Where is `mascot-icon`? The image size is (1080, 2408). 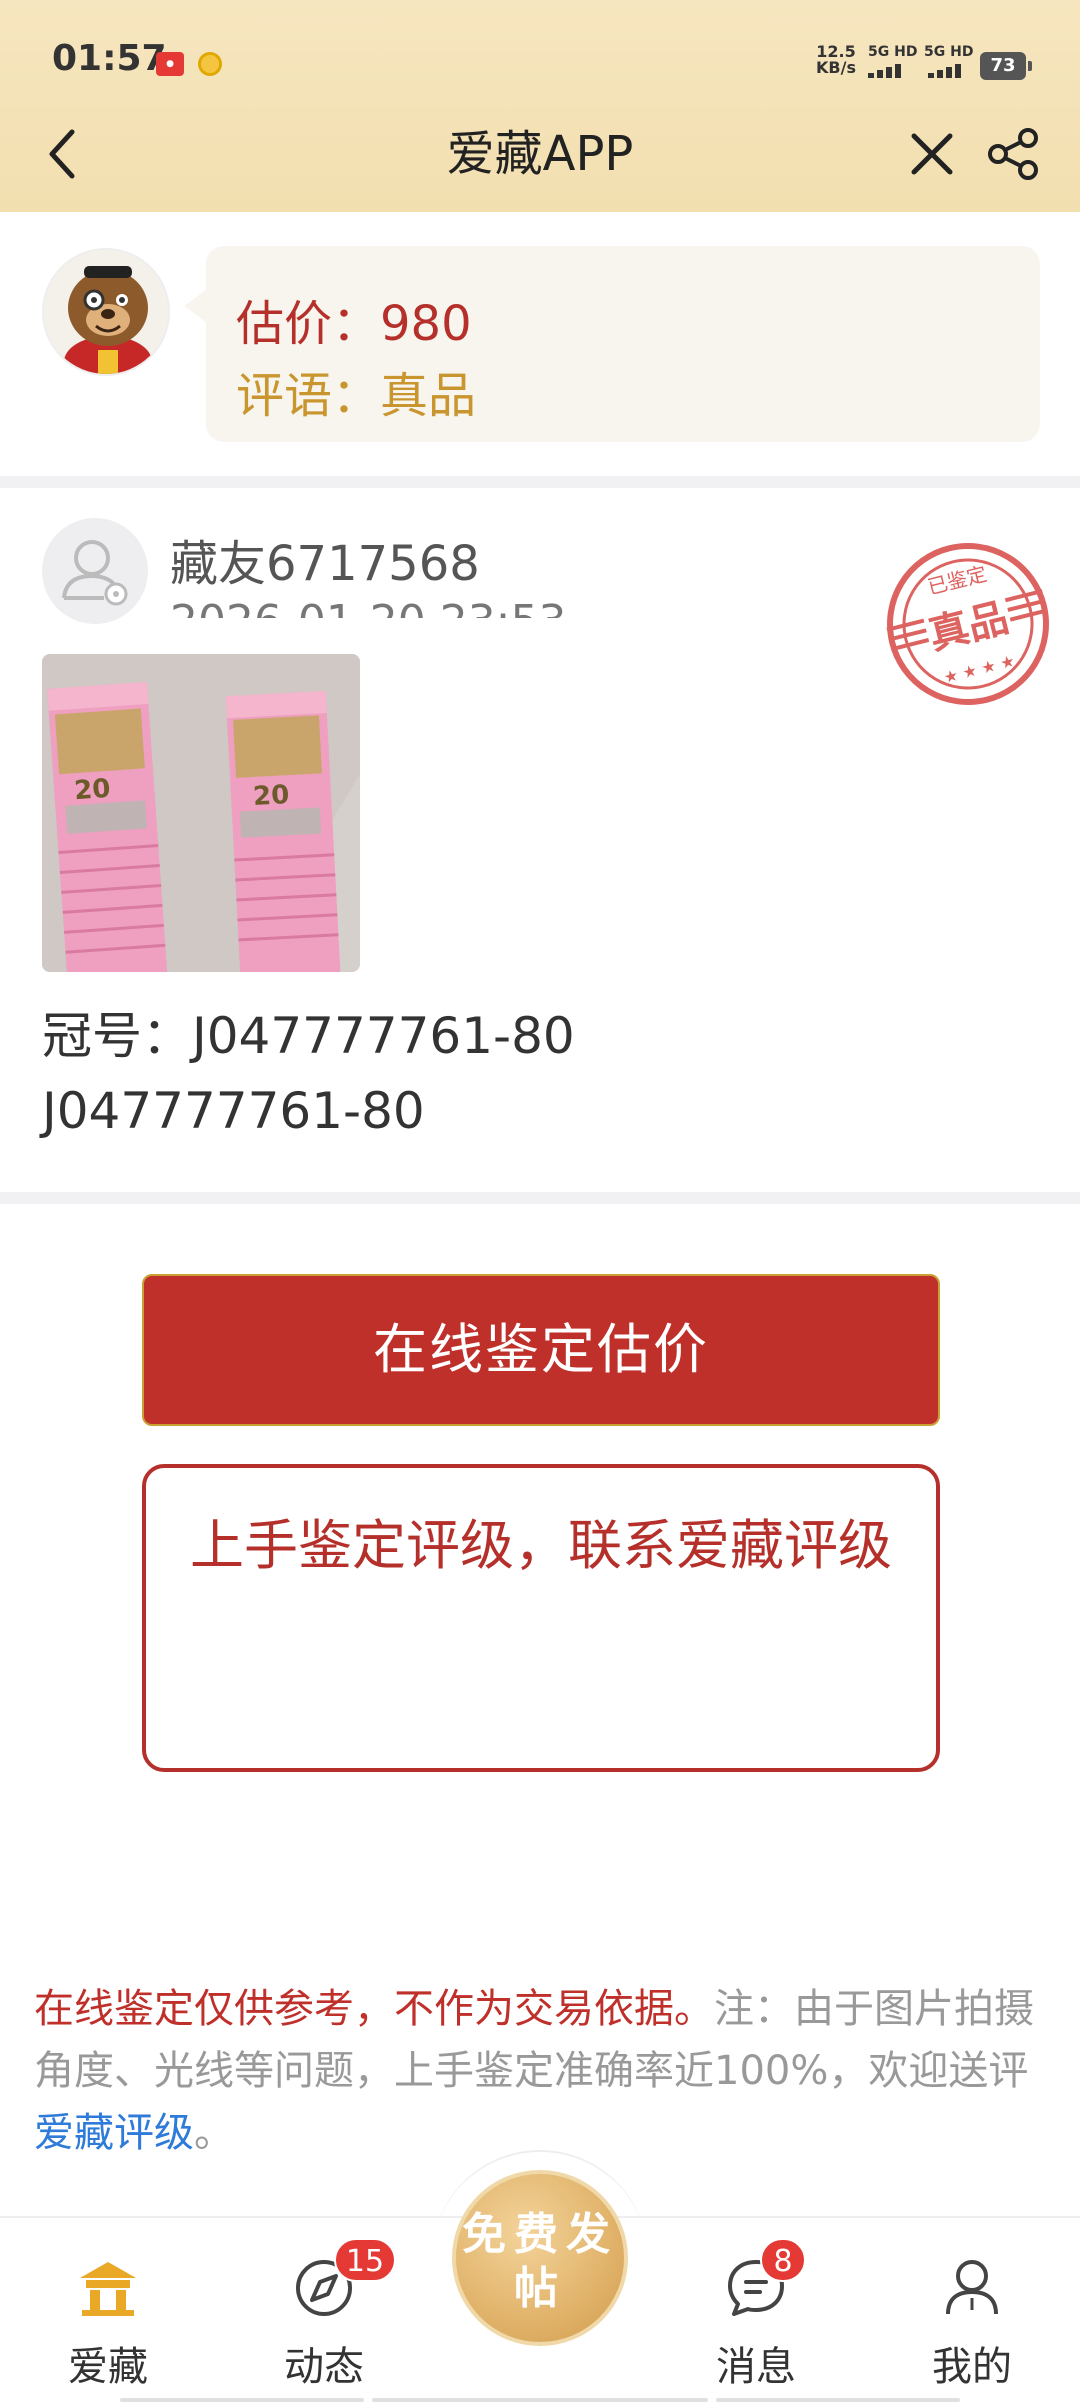 mascot-icon is located at coordinates (106, 312).